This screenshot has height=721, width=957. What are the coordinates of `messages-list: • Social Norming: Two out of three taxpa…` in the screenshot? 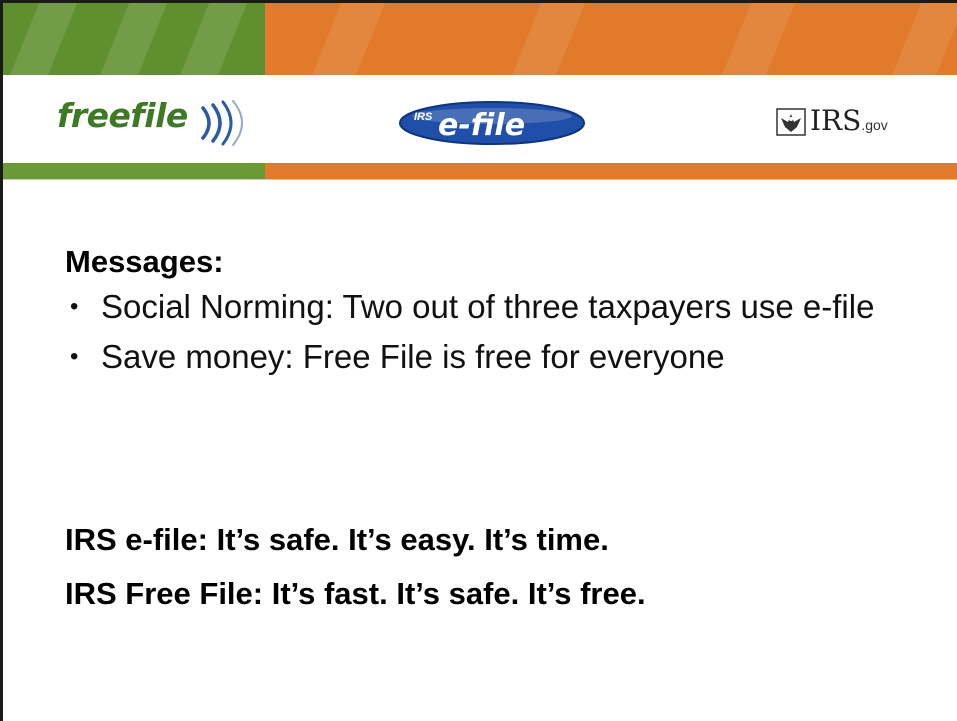 It's located at (495, 332).